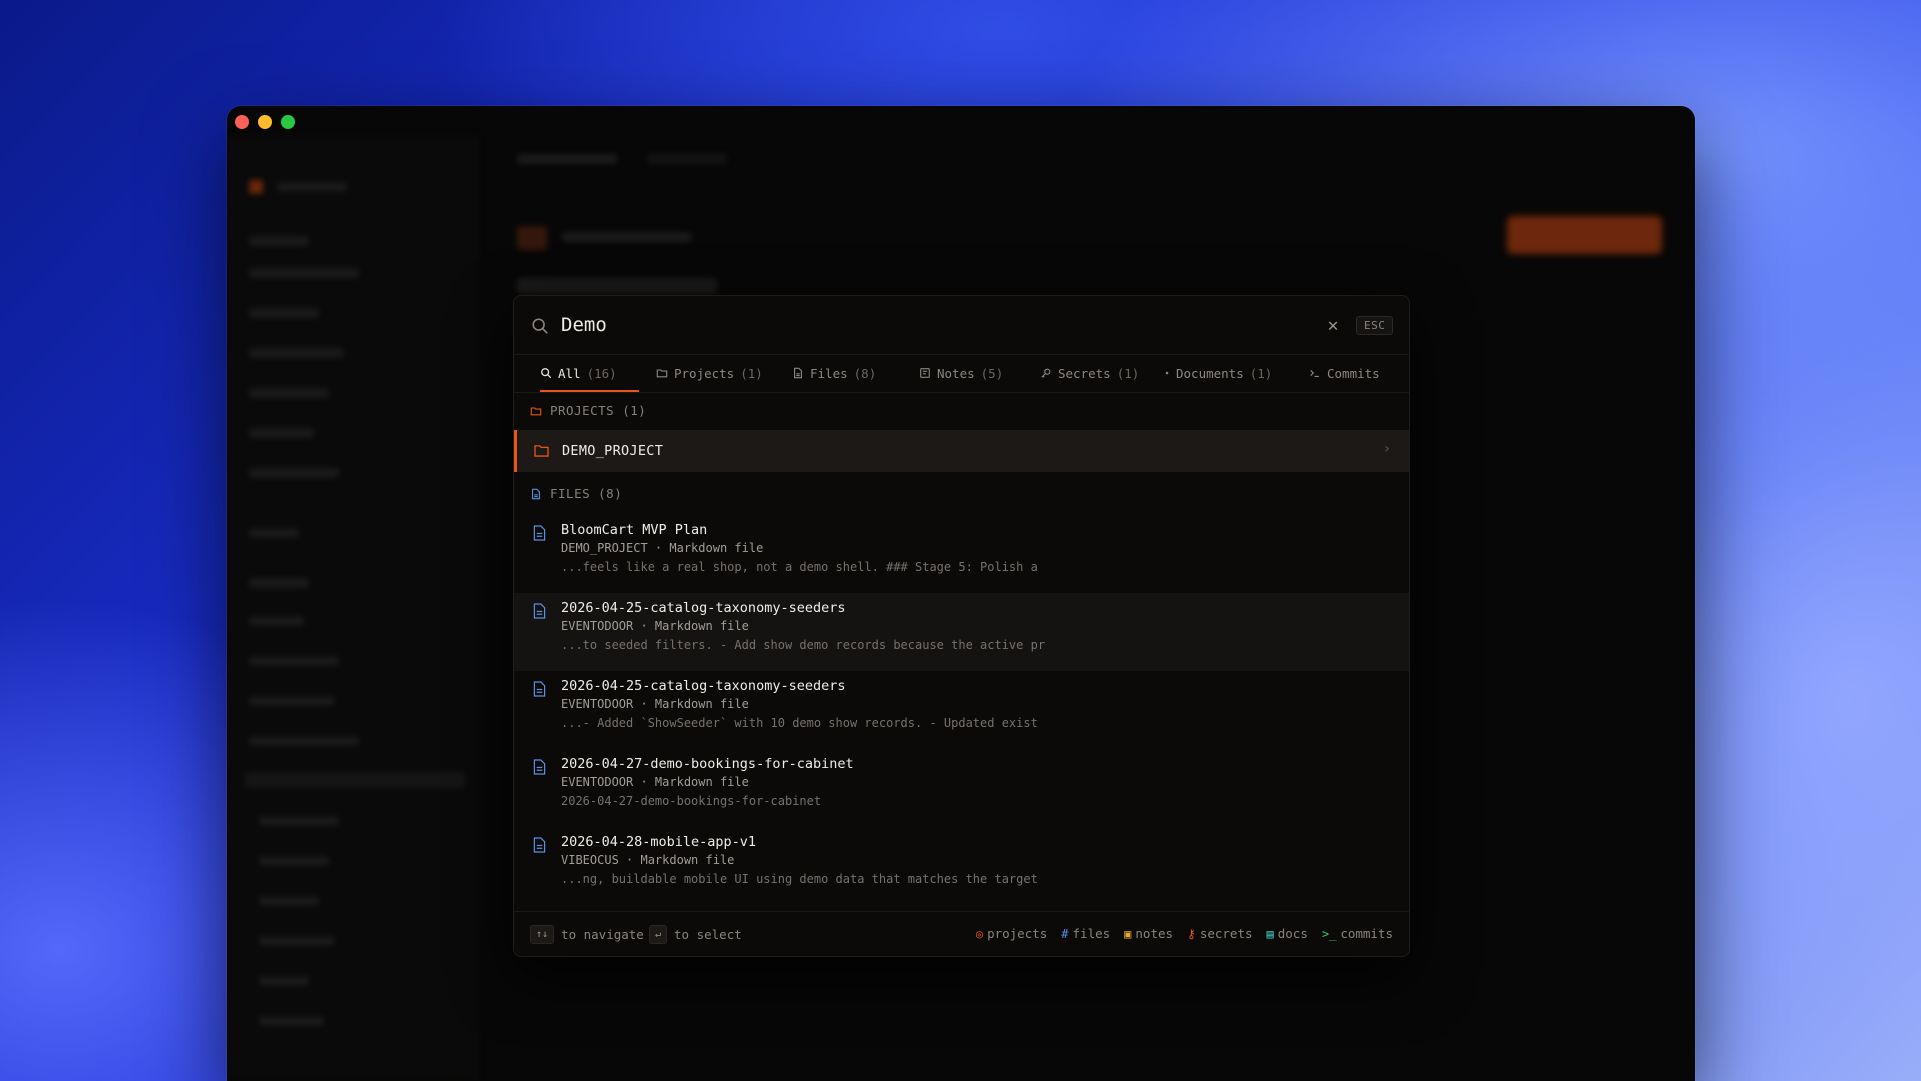 This screenshot has height=1081, width=1921. What do you see at coordinates (979, 933) in the screenshot?
I see `target-icon: ◎` at bounding box center [979, 933].